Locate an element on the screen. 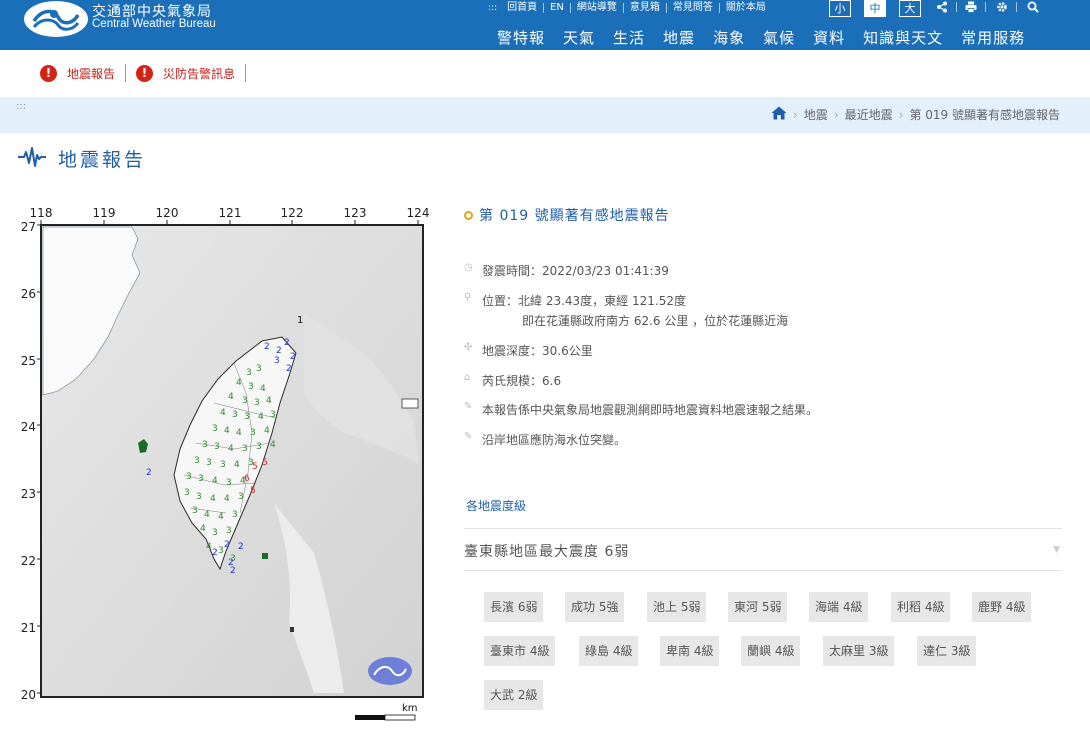  top-link-sitemap: 網站導覽 is located at coordinates (596, 8).